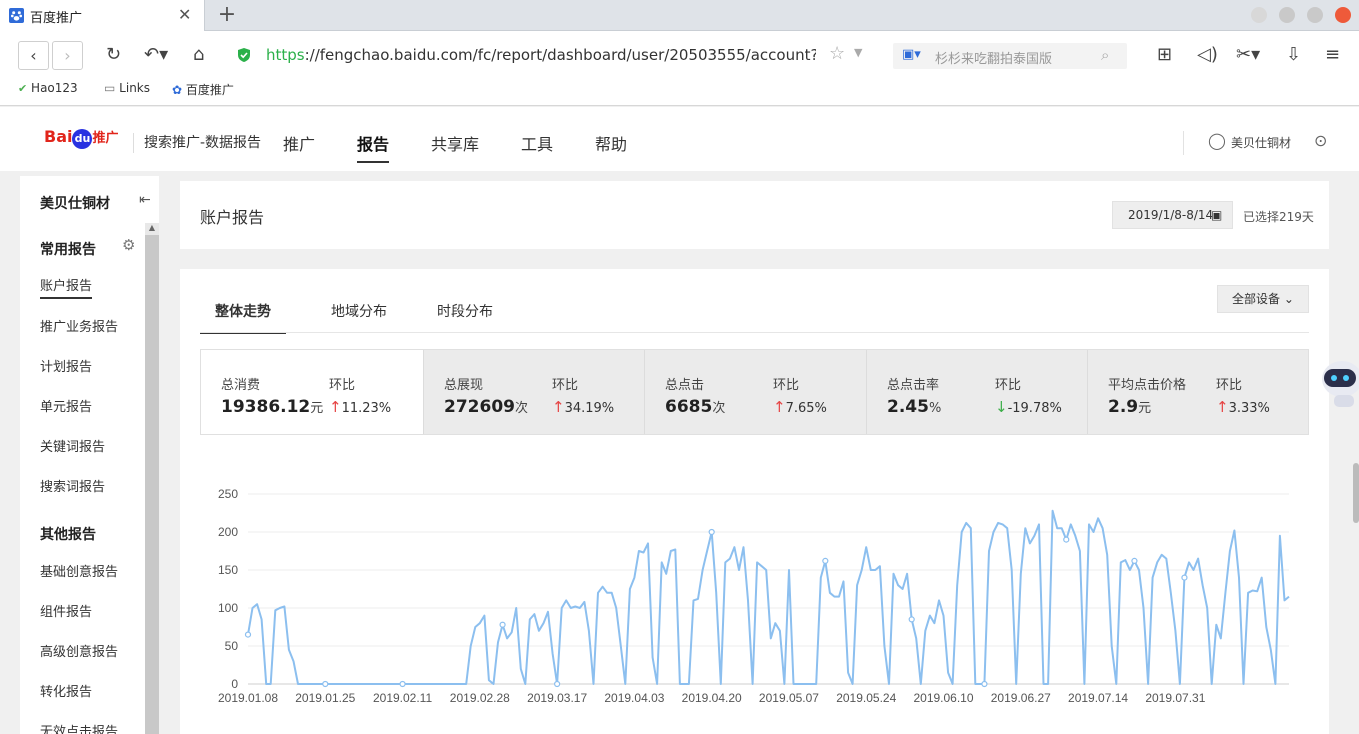 The width and height of the screenshot is (1359, 734). What do you see at coordinates (1315, 15) in the screenshot?
I see `restore-icon` at bounding box center [1315, 15].